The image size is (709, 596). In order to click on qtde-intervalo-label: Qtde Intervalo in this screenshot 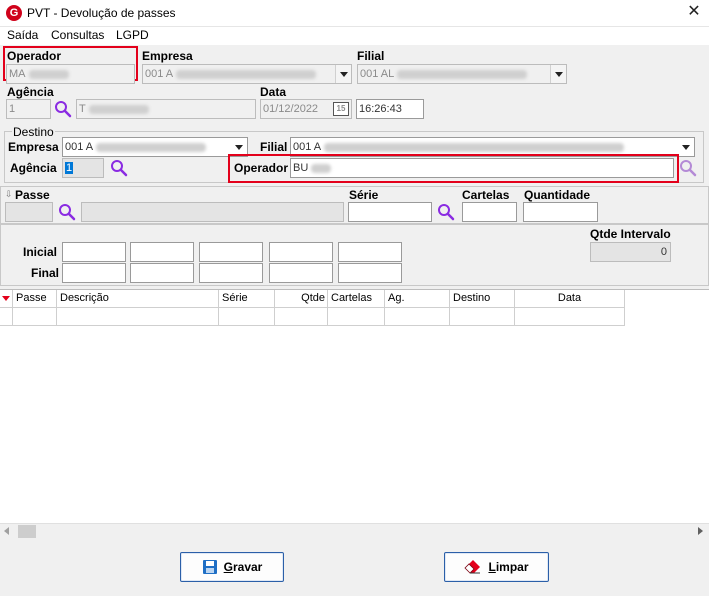, I will do `click(630, 234)`.